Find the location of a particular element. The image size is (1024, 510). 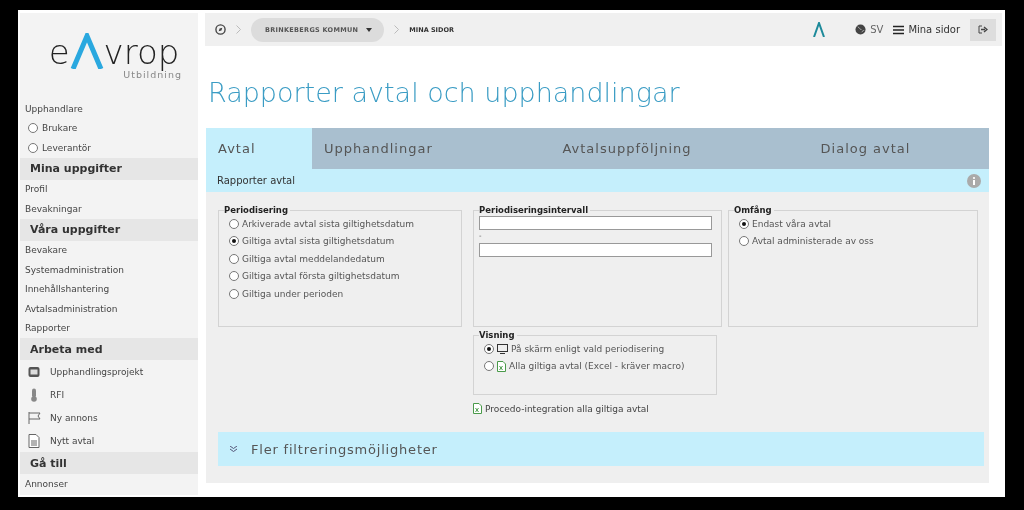

sidebar-item: Systemadministration is located at coordinates (109, 270).